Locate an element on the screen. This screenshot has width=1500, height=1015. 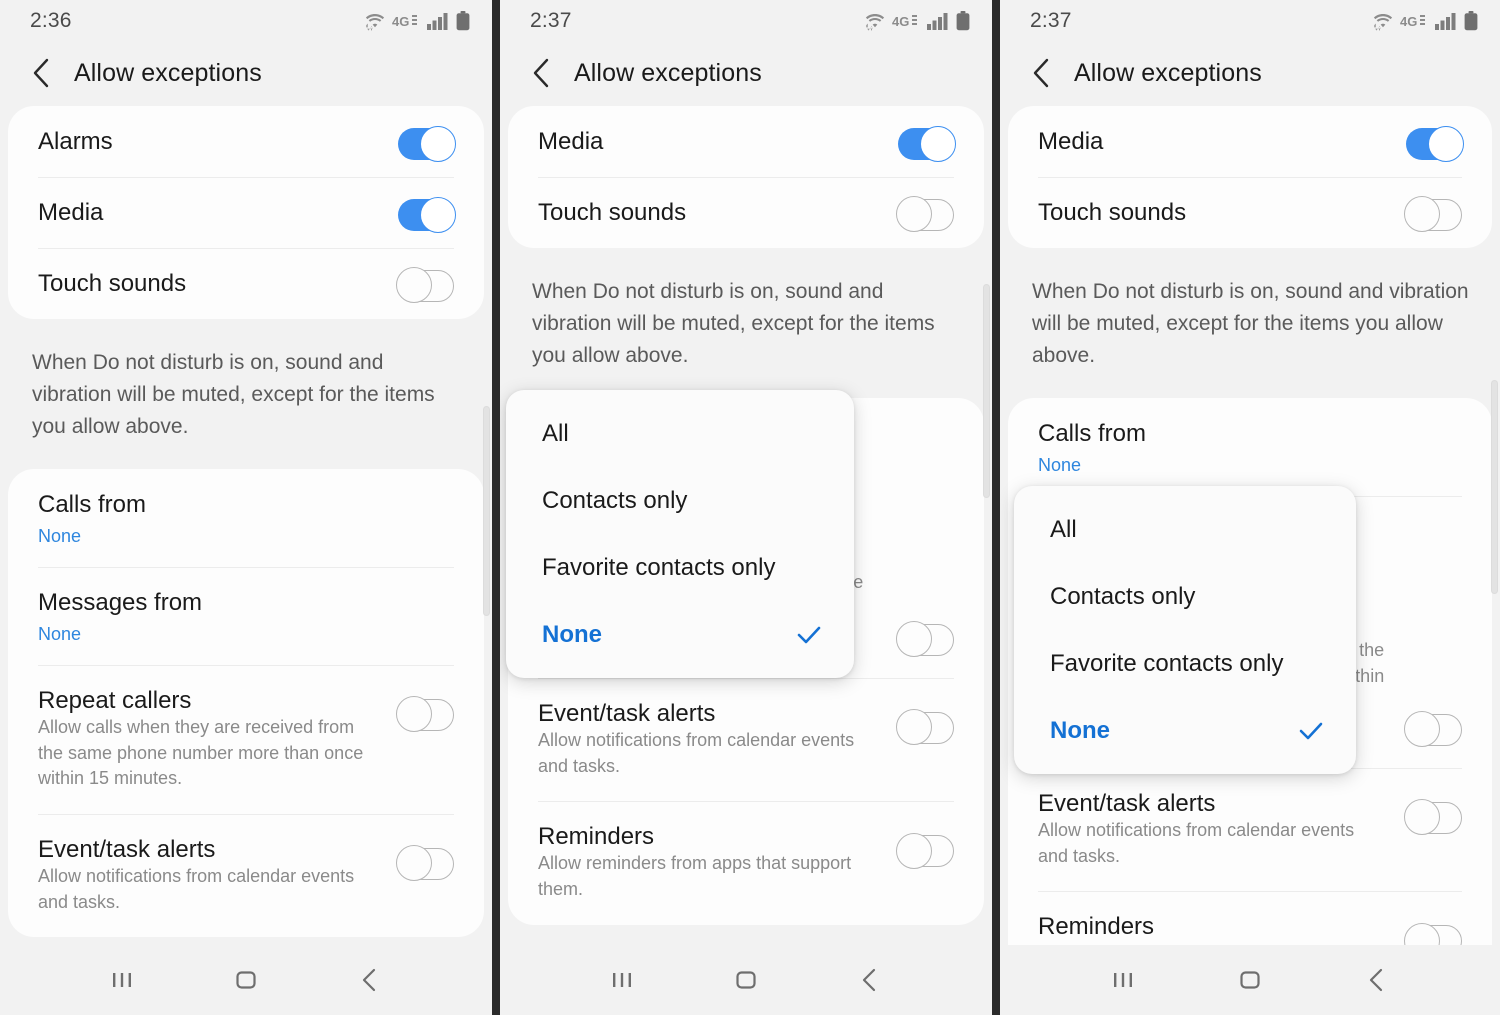
setting-label: Calls from is located at coordinates (1092, 433).